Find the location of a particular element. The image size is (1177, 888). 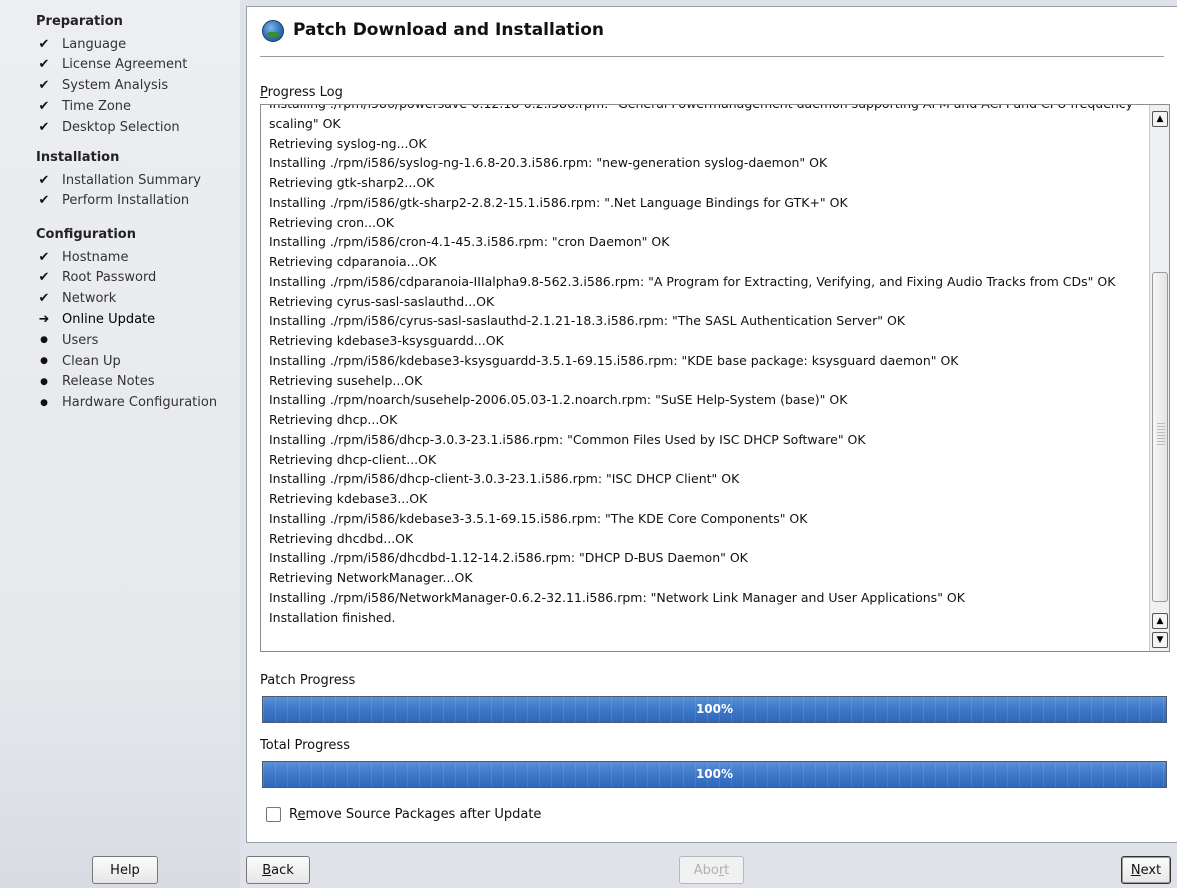

remove-source-checkbox is located at coordinates (273, 814).